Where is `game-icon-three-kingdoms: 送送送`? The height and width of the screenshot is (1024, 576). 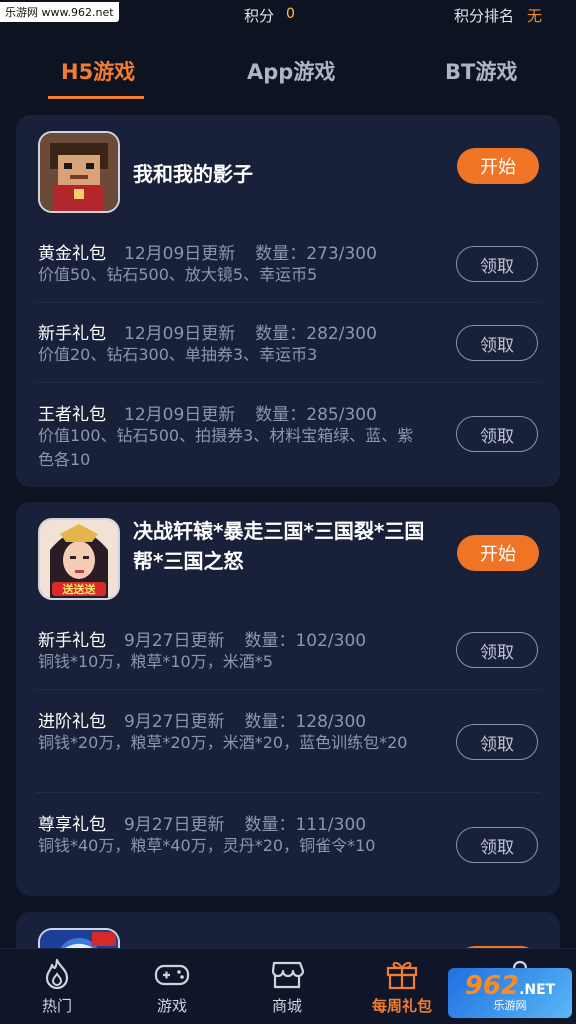
game-icon-three-kingdoms: 送送送 is located at coordinates (79, 559).